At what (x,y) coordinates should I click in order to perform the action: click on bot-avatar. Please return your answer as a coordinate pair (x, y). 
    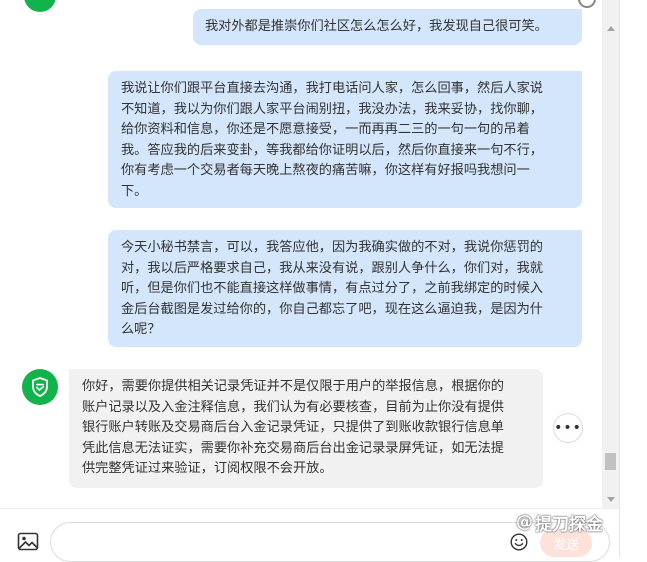
    Looking at the image, I should click on (40, 387).